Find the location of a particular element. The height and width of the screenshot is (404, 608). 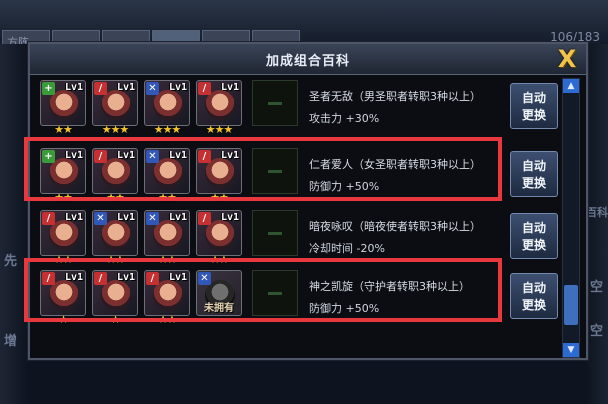

cross-icon: + is located at coordinates (48, 88).